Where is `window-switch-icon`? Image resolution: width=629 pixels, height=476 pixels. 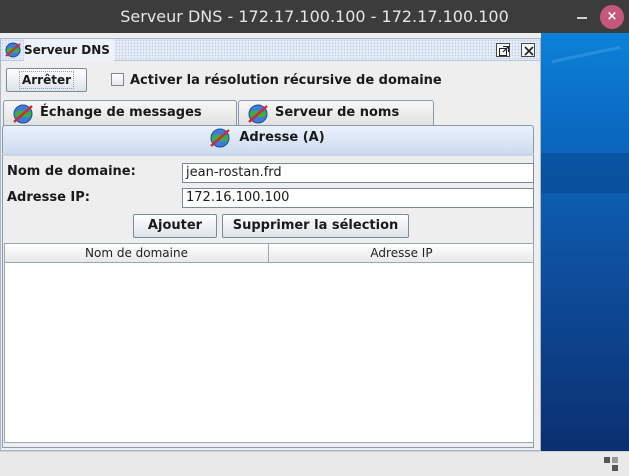 window-switch-icon is located at coordinates (611, 464).